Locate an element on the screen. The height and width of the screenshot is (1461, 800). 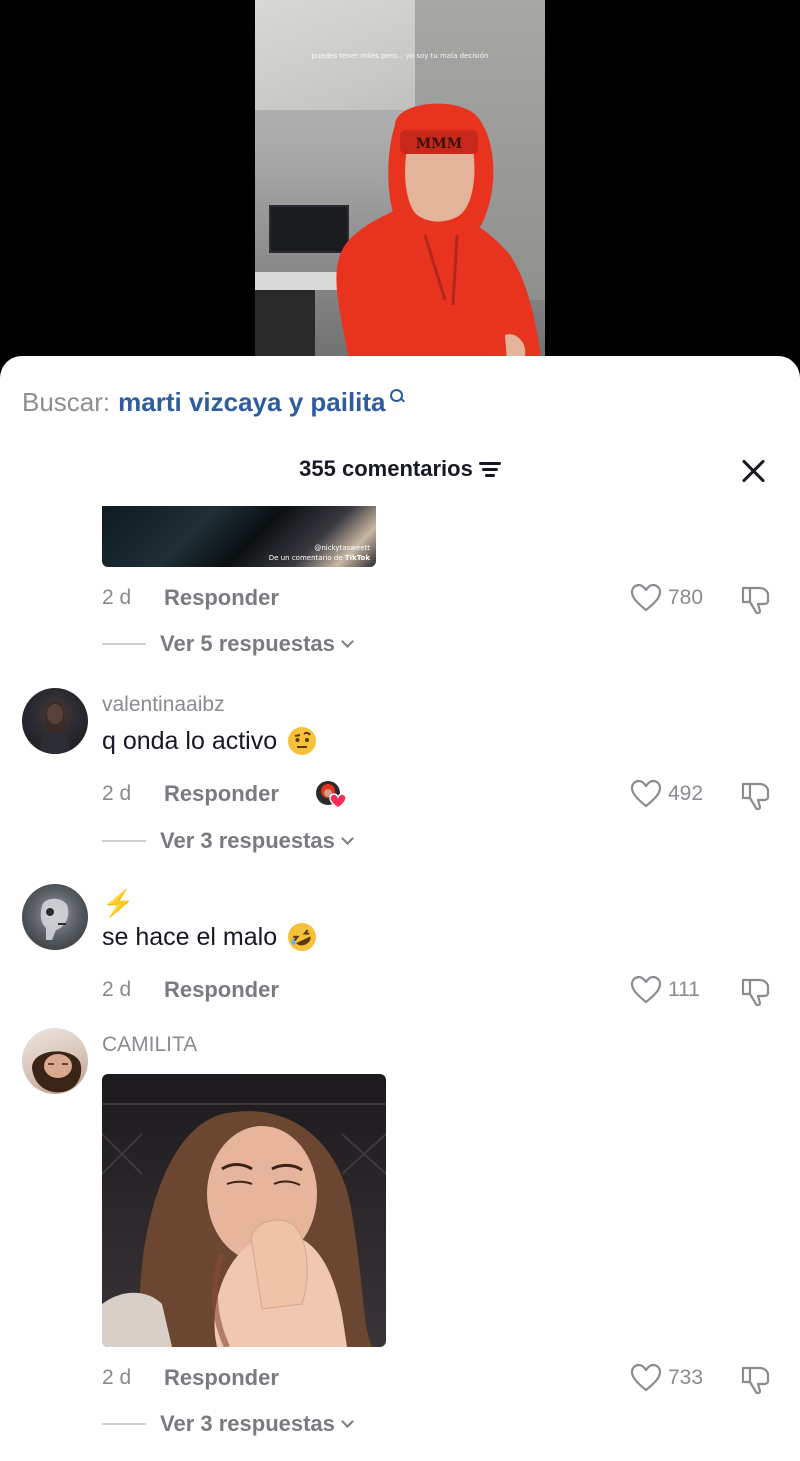
comment-text: se hace el malo is located at coordinates (209, 937).